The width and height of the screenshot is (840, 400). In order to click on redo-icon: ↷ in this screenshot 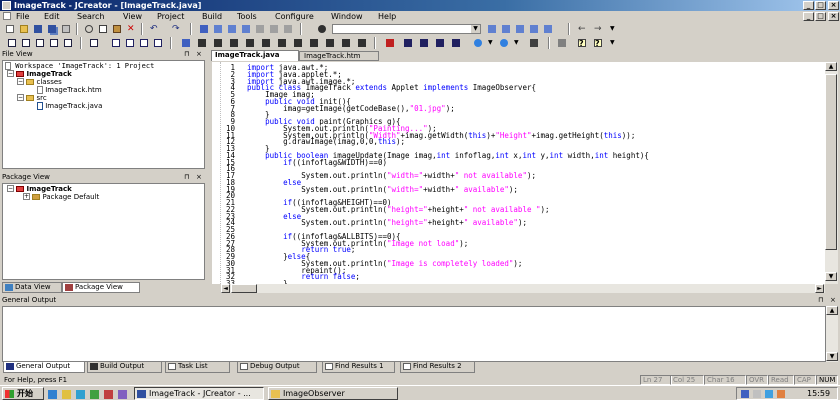, I will do `click(176, 29)`.